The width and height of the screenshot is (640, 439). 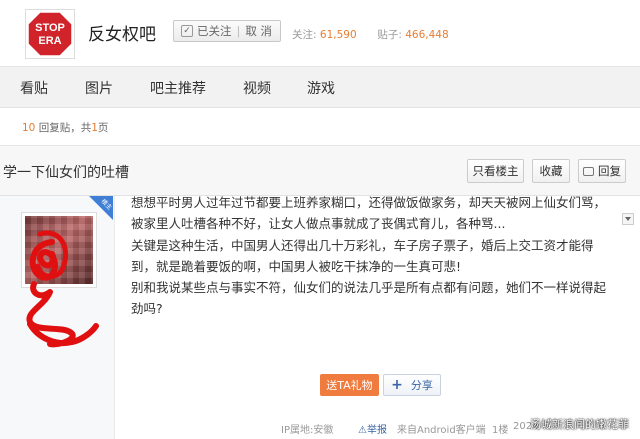 I want to click on logo-text-bottom: ERA, so click(x=49, y=41).